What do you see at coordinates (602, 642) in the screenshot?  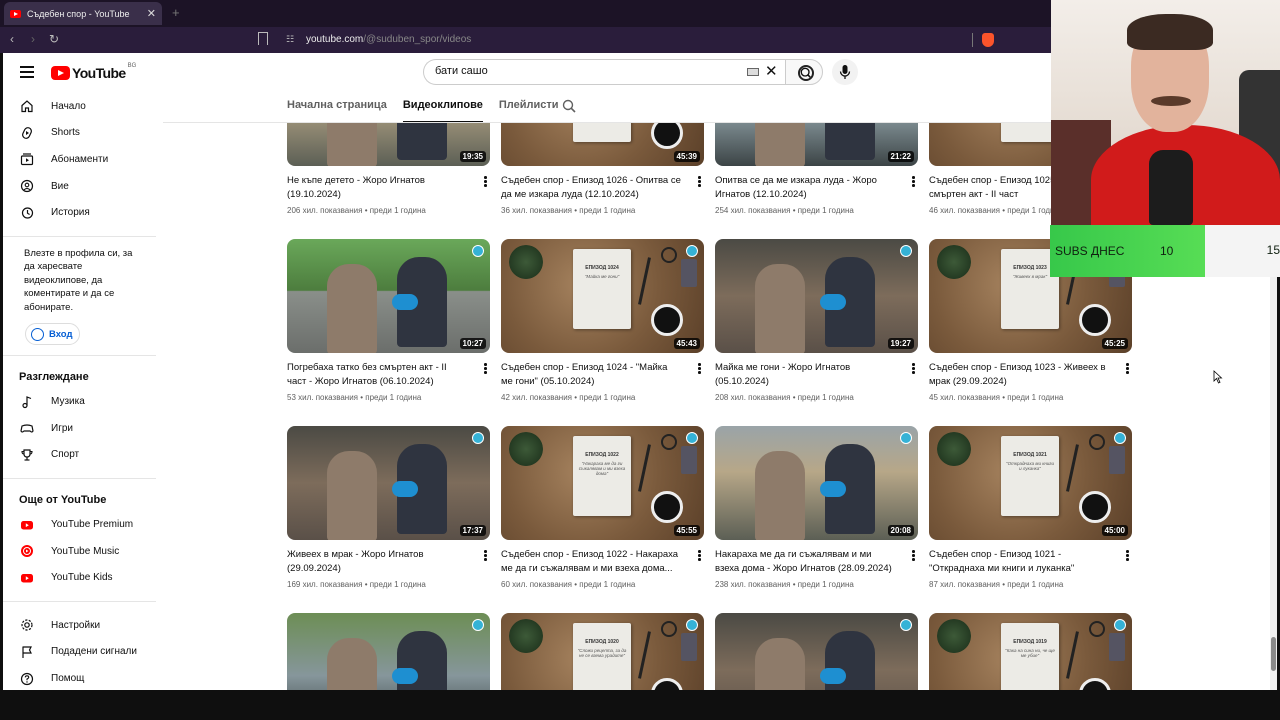 I see `thumbnail-episode-title: ЕПИЗОД 1020` at bounding box center [602, 642].